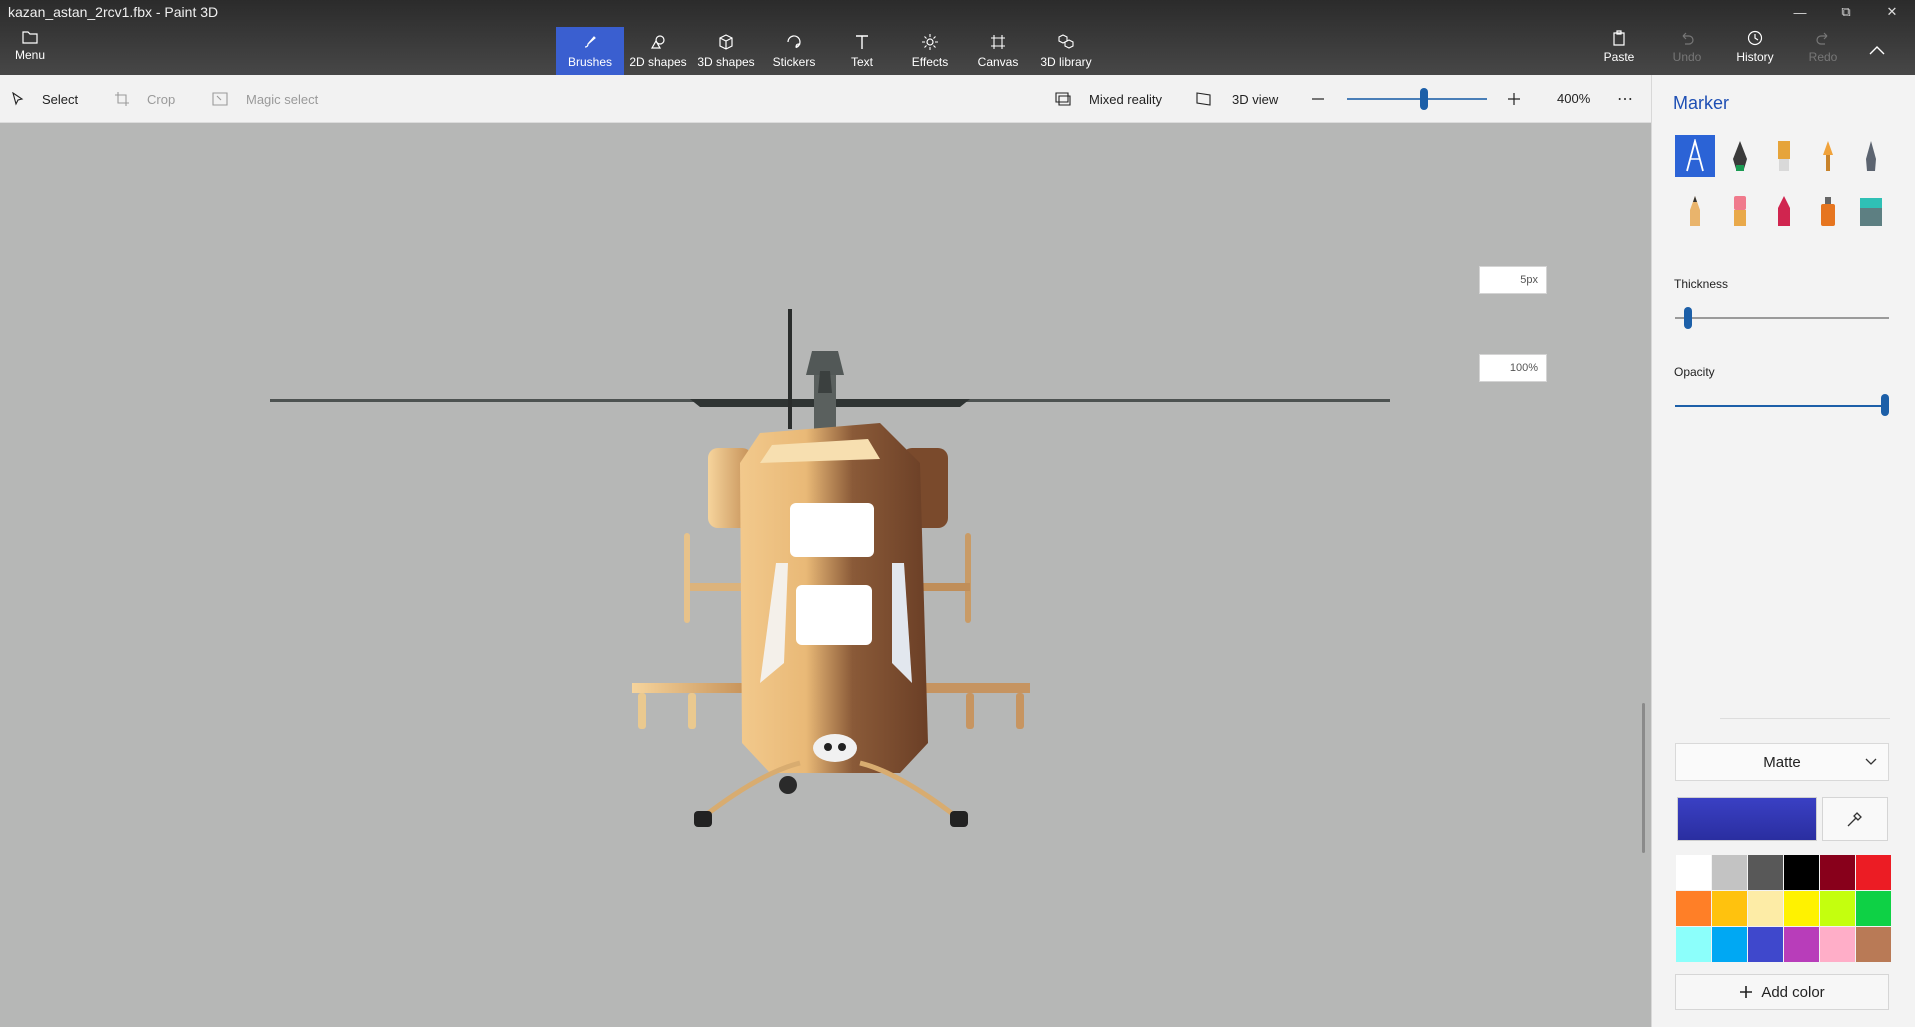 This screenshot has height=1027, width=1915. What do you see at coordinates (862, 51) in the screenshot?
I see `tool-text: Text` at bounding box center [862, 51].